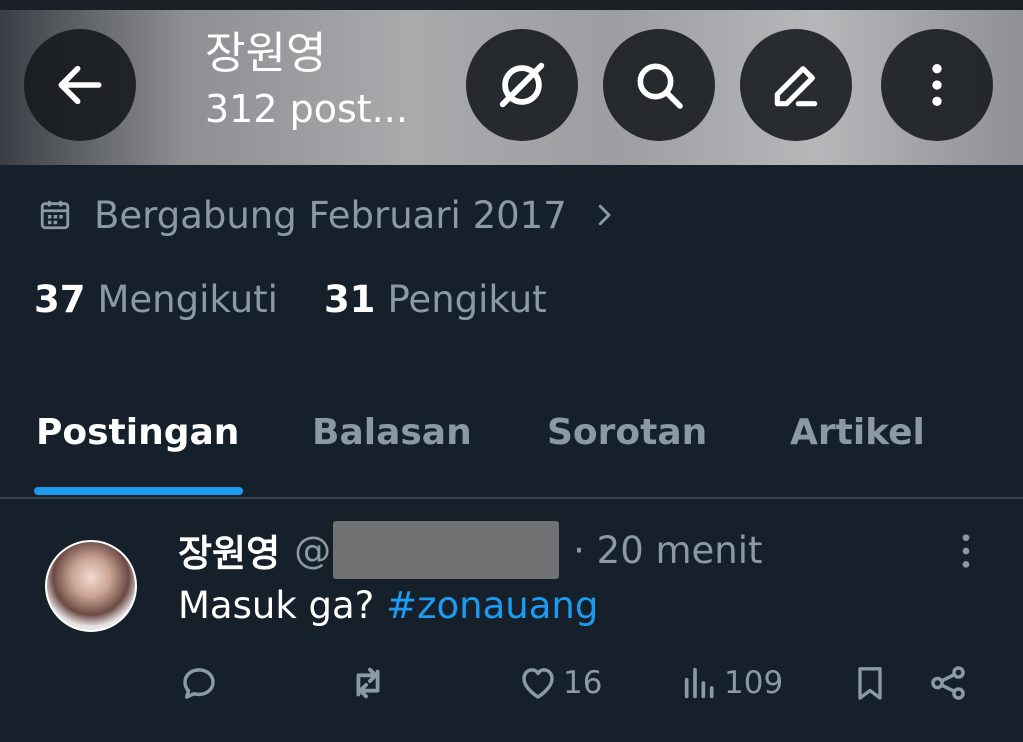 Image resolution: width=1023 pixels, height=742 pixels. What do you see at coordinates (392, 433) in the screenshot?
I see `tab-balasan: Balasan` at bounding box center [392, 433].